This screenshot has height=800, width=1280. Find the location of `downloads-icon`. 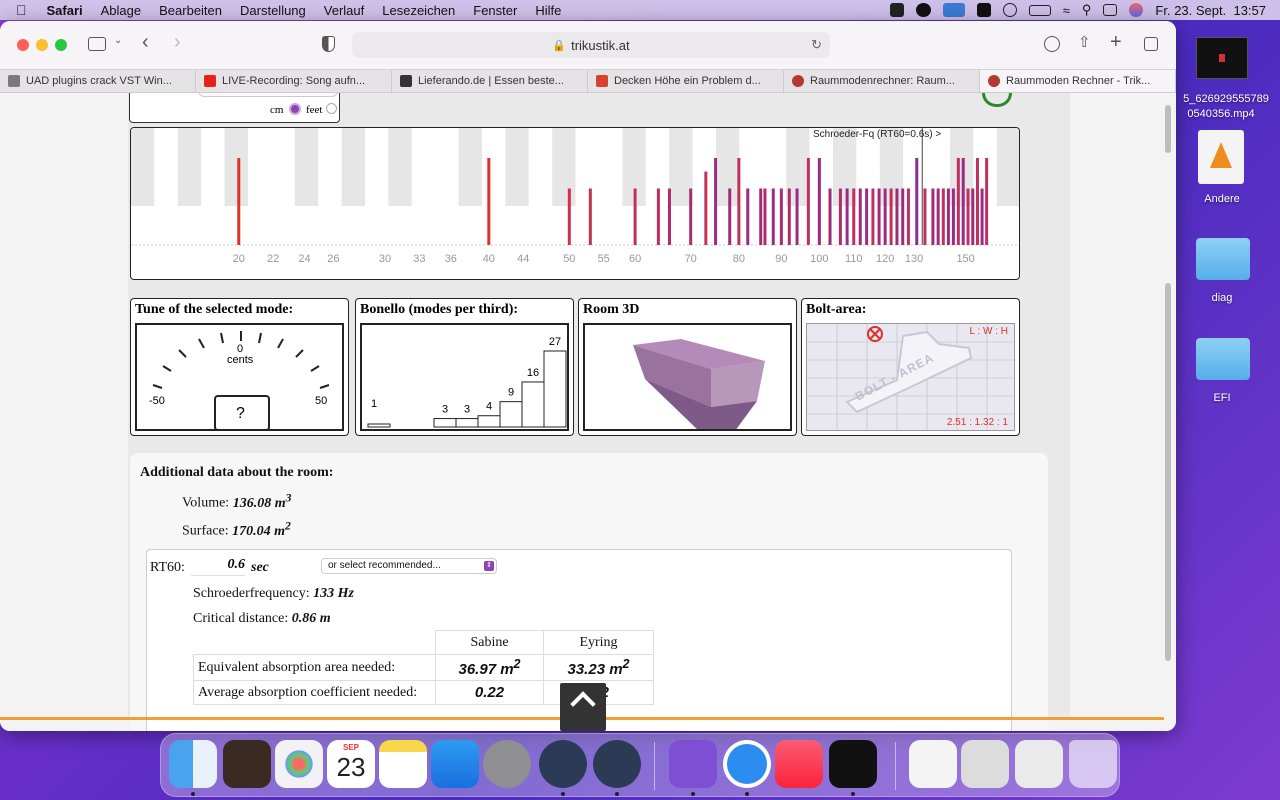

downloads-icon is located at coordinates (1052, 44).